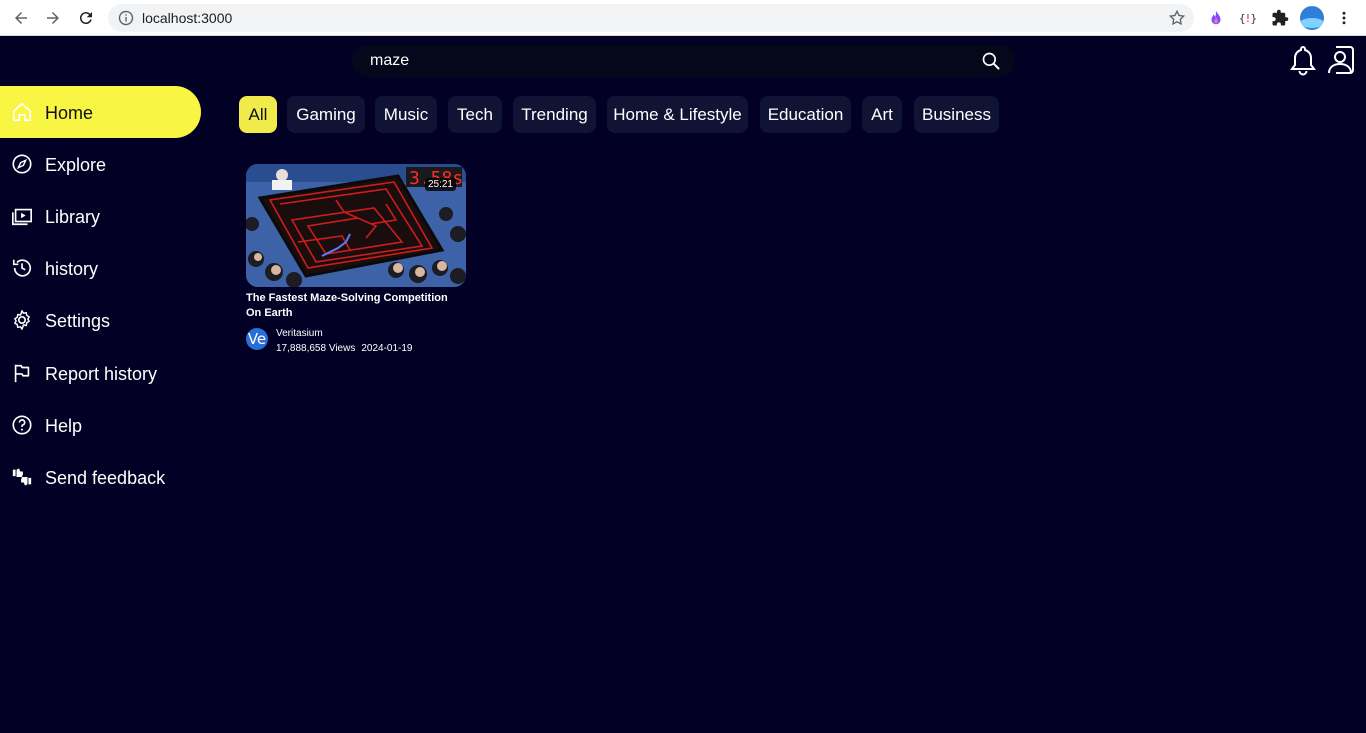 This screenshot has width=1366, height=733. What do you see at coordinates (105, 478) in the screenshot?
I see `sidebar-item-label: Send feedback` at bounding box center [105, 478].